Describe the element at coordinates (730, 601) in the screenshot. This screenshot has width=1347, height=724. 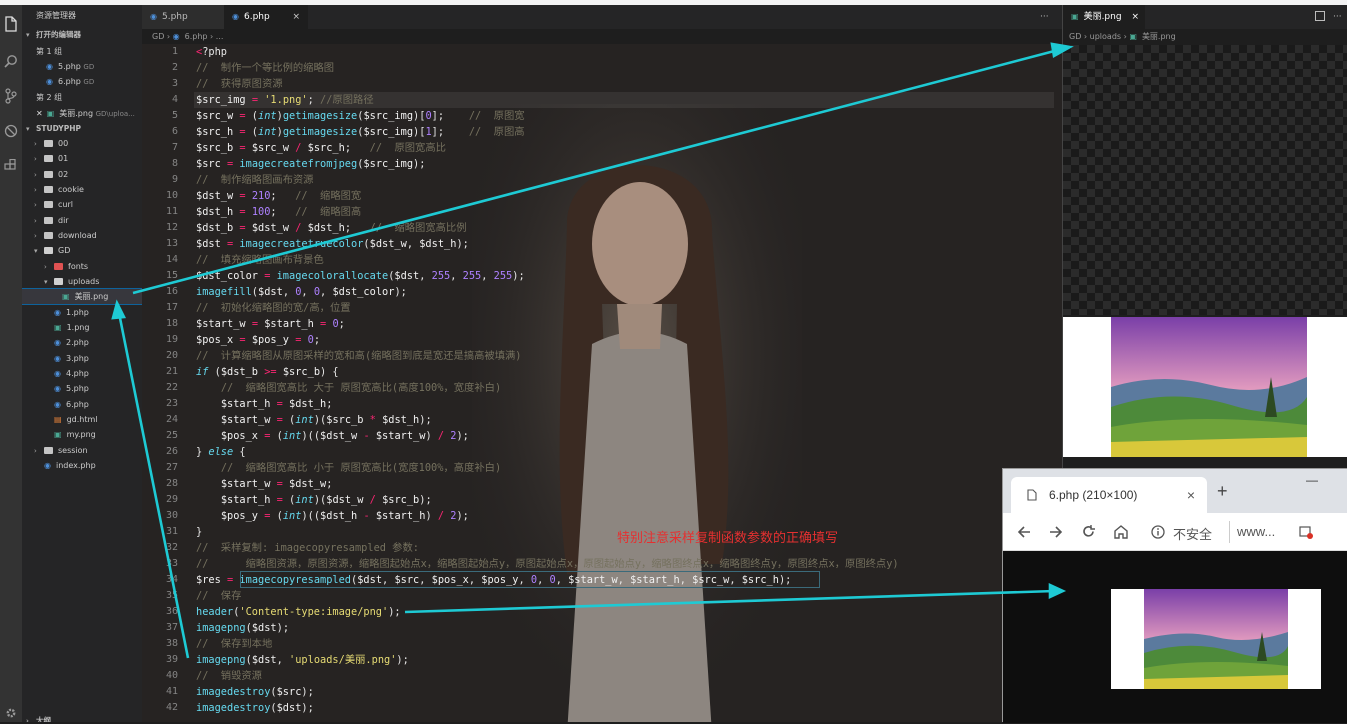
I see `arrow-to-browser` at that location.